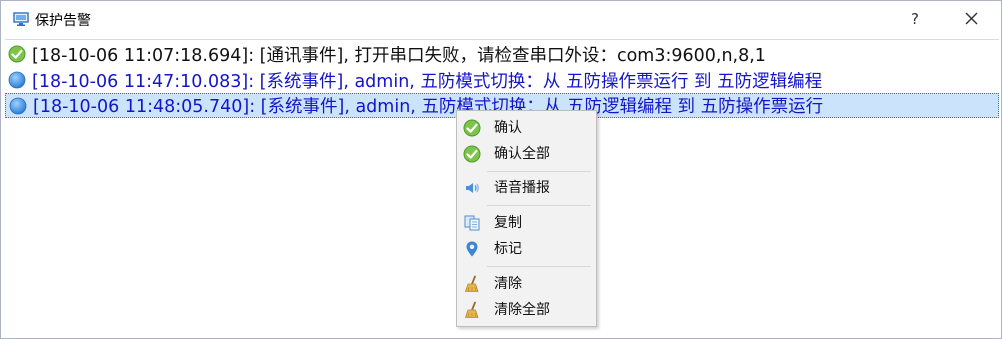 The width and height of the screenshot is (1002, 339). Describe the element at coordinates (472, 223) in the screenshot. I see `copy-icon` at that location.